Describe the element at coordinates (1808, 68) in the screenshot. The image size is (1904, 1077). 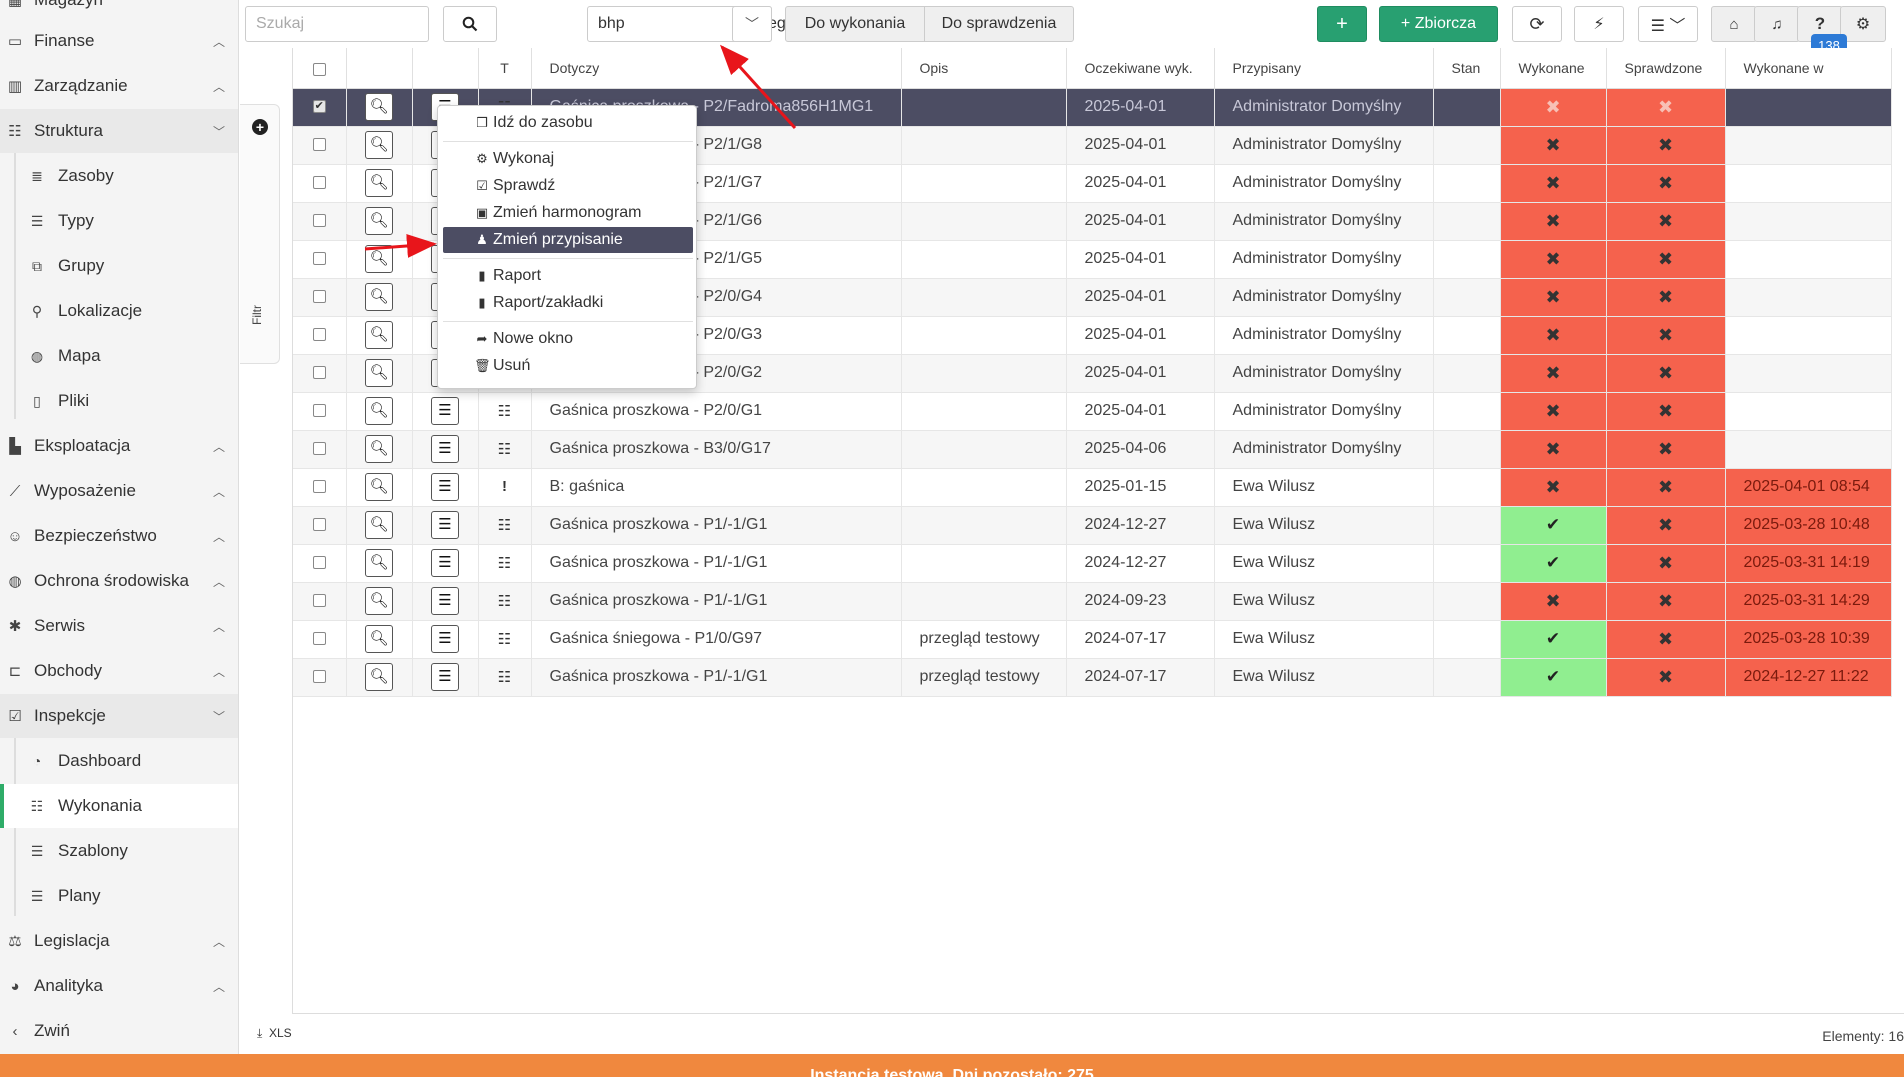
I see `column-header-wykonane-w: Wykonane w` at that location.